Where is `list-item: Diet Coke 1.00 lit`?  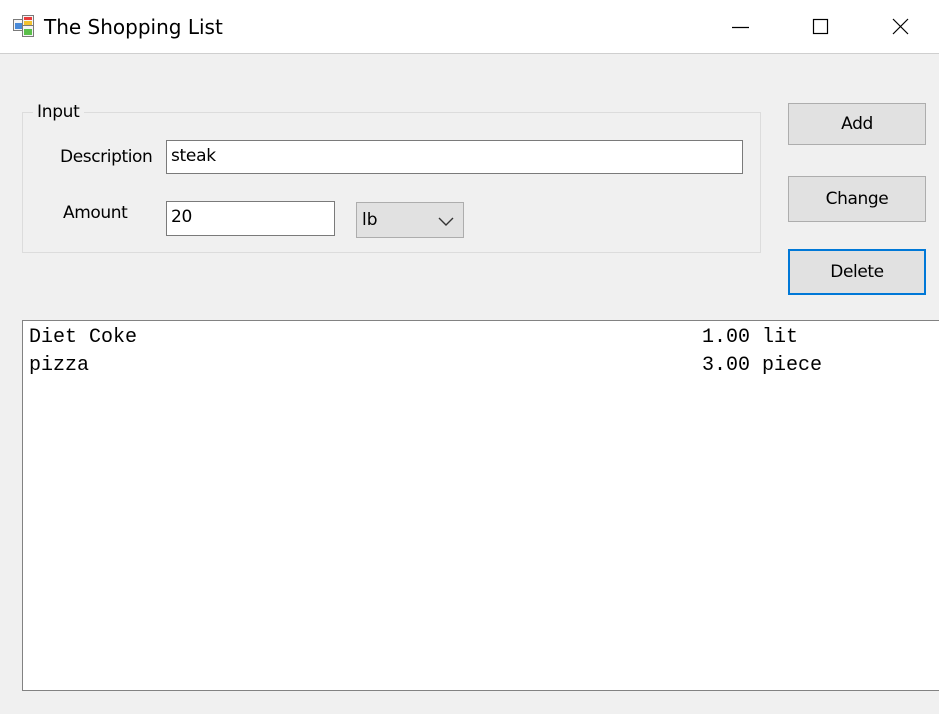 list-item: Diet Coke 1.00 lit is located at coordinates (479, 338).